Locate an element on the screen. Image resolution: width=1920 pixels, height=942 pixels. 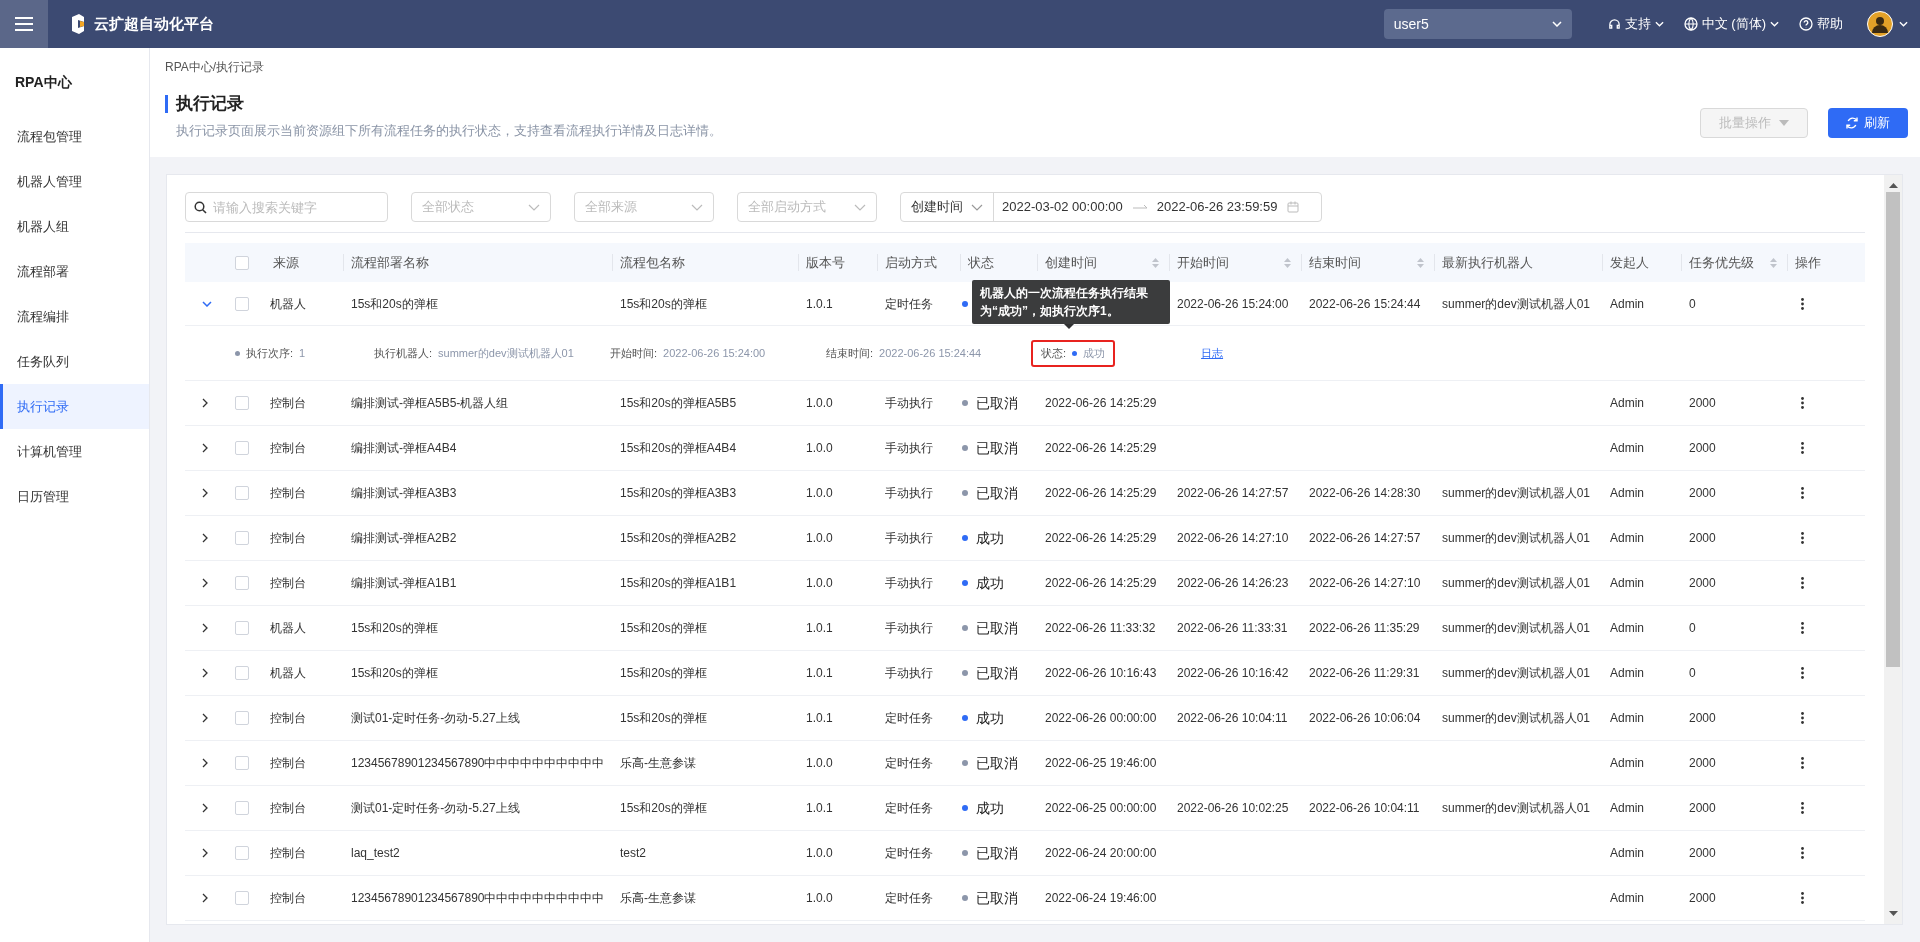
column-header: 创建时间 is located at coordinates (1094, 262).